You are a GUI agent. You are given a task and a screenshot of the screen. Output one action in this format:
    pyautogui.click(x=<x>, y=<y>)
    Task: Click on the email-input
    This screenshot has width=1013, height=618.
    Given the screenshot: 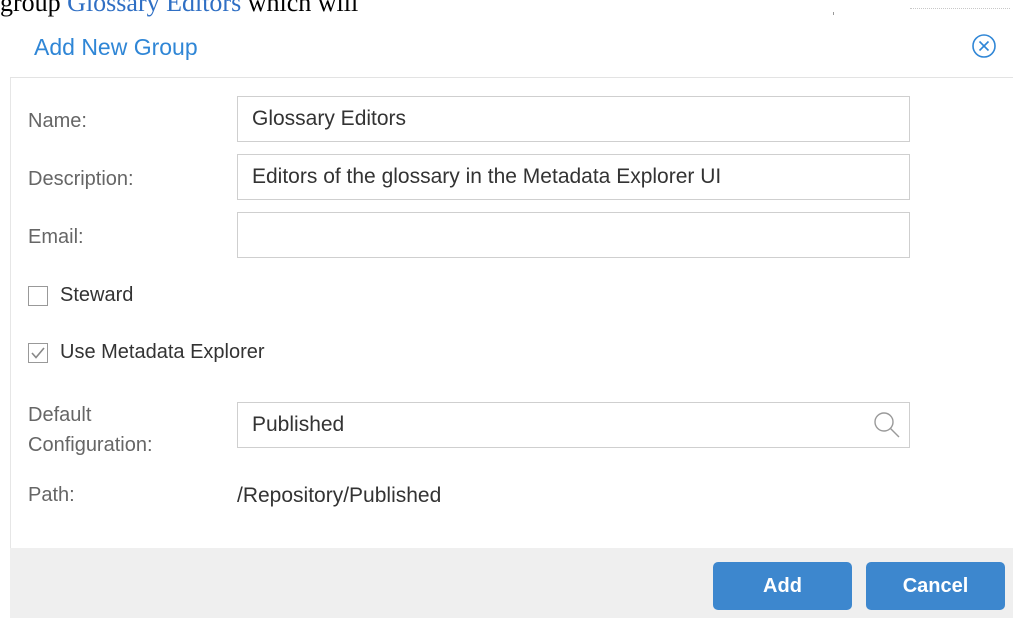 What is the action you would take?
    pyautogui.click(x=573, y=235)
    